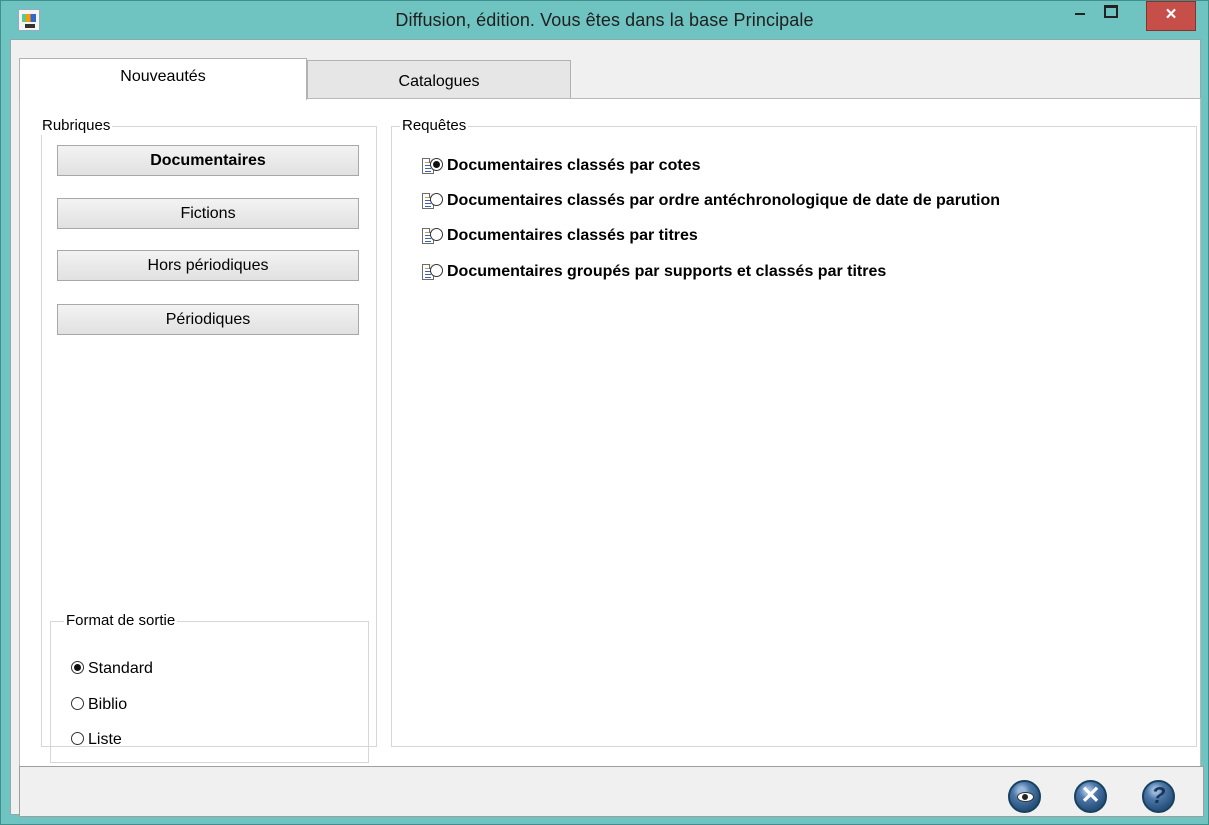 The height and width of the screenshot is (825, 1209). I want to click on query-cotes: Documentaires classés par cotes, so click(565, 166).